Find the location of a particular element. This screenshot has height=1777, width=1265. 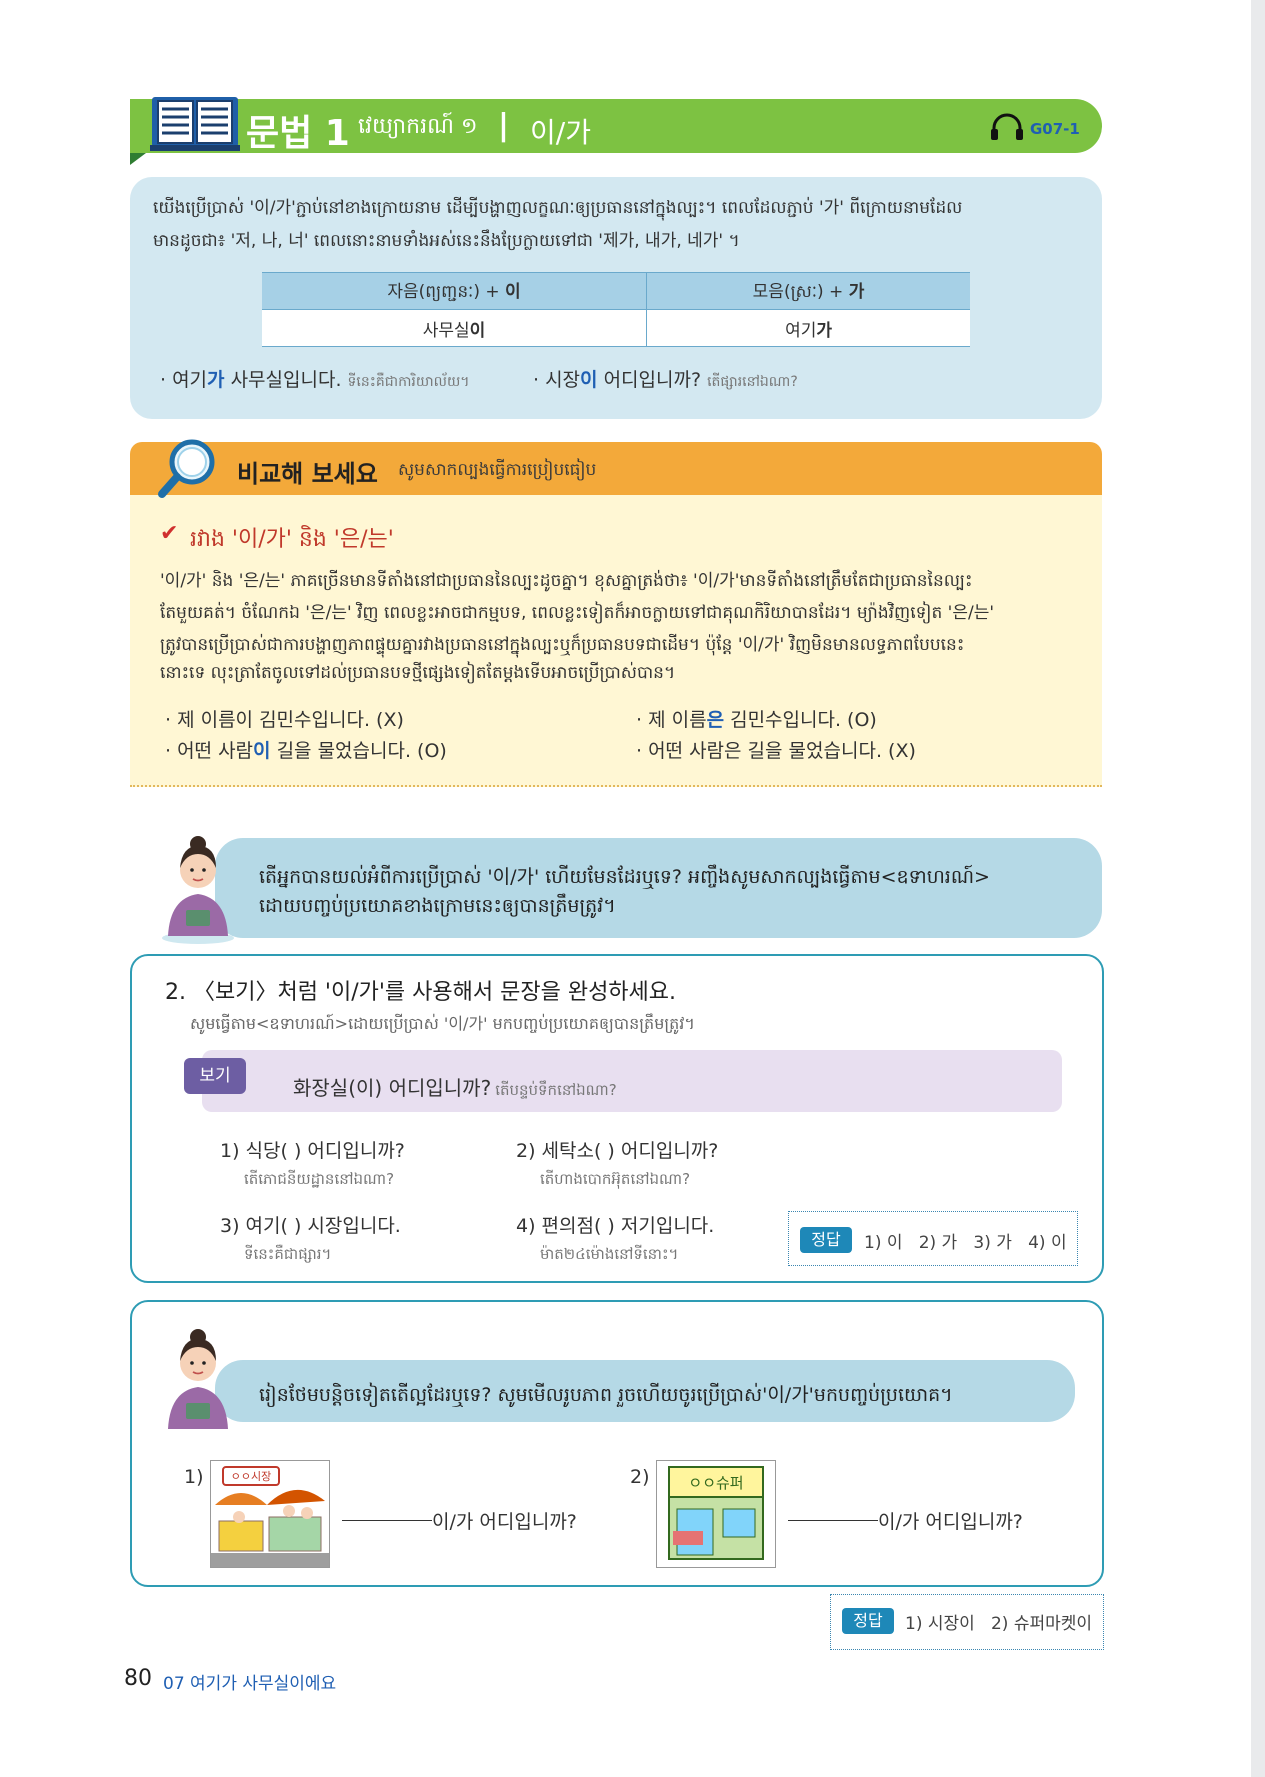

header-tab-shape is located at coordinates (138, 159).